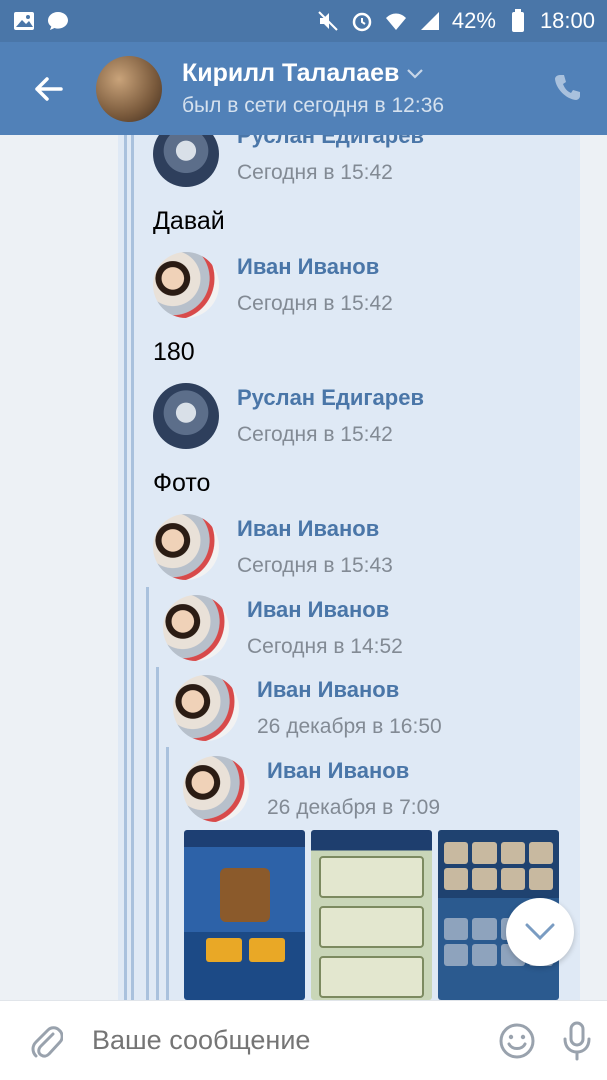  Describe the element at coordinates (315, 565) in the screenshot. I see `message-time: Сегодня в 15:43` at that location.